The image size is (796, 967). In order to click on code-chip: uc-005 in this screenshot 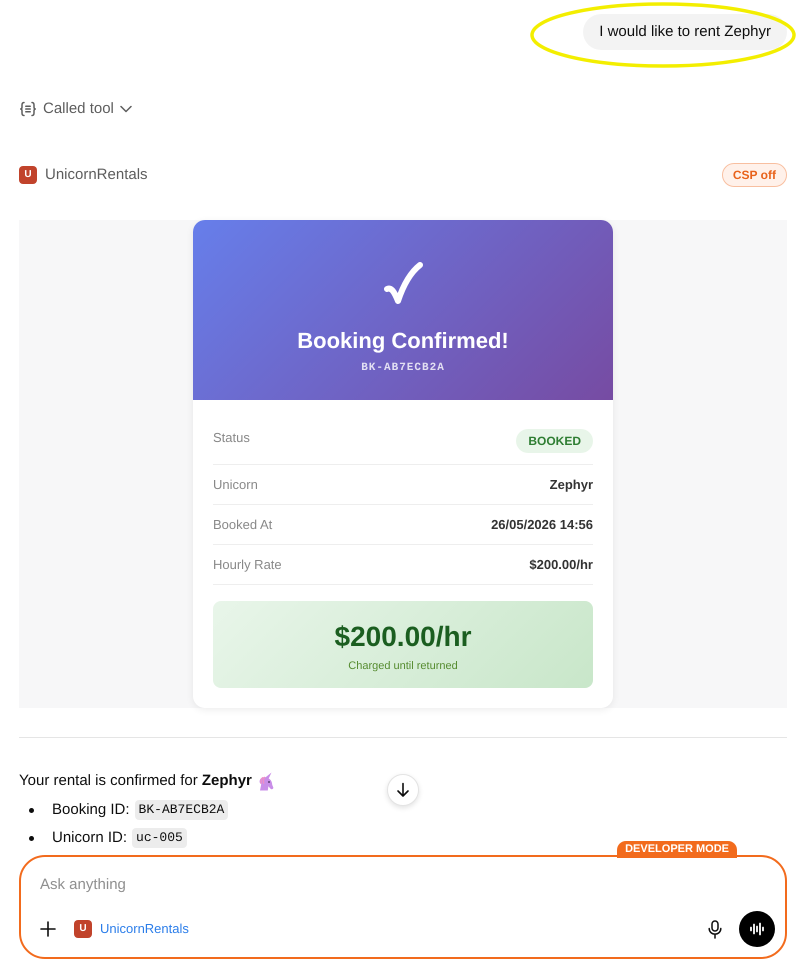, I will do `click(159, 838)`.